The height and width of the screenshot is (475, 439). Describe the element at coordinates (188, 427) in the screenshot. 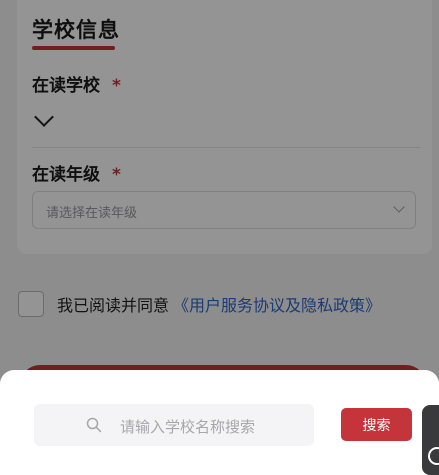

I see `search-input-placeholder: 请输入学校名称搜索` at that location.